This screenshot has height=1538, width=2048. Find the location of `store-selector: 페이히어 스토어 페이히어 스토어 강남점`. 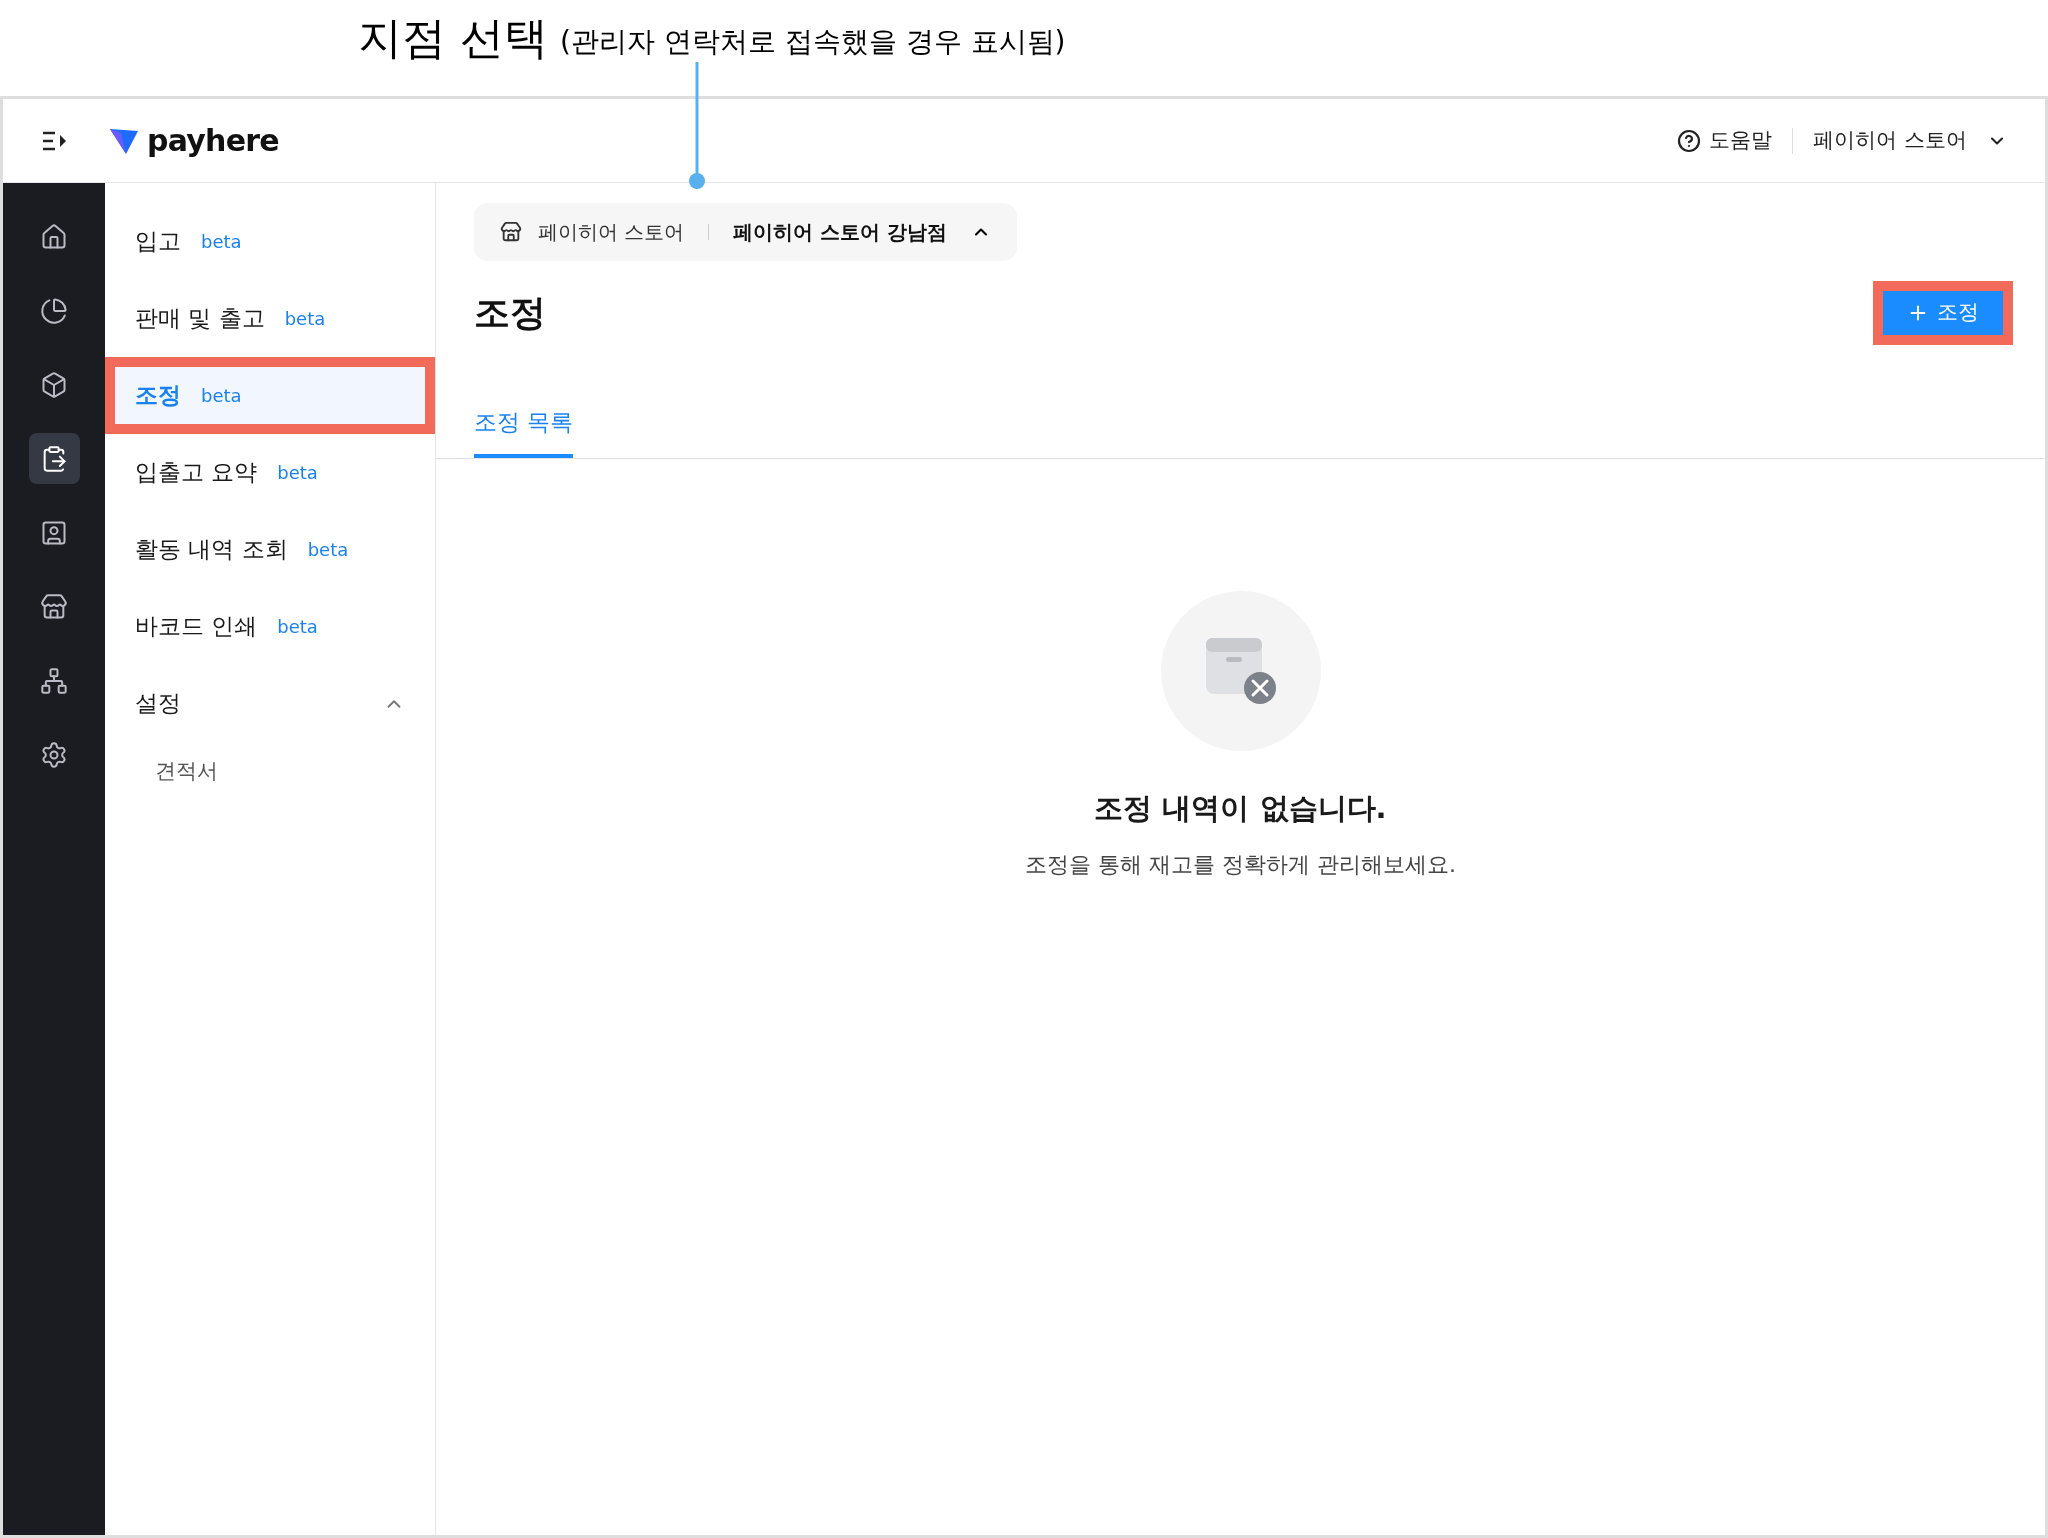

store-selector: 페이히어 스토어 페이히어 스토어 강남점 is located at coordinates (746, 232).